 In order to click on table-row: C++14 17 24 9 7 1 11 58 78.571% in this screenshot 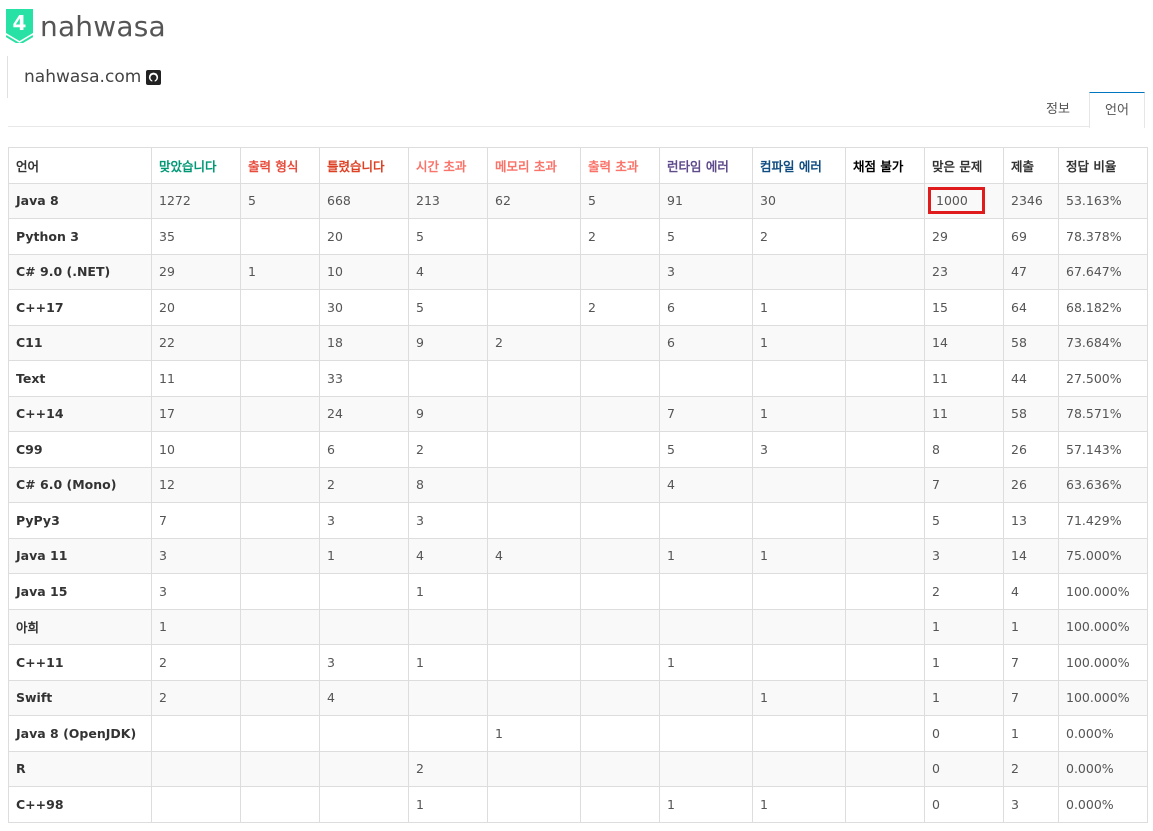, I will do `click(578, 413)`.